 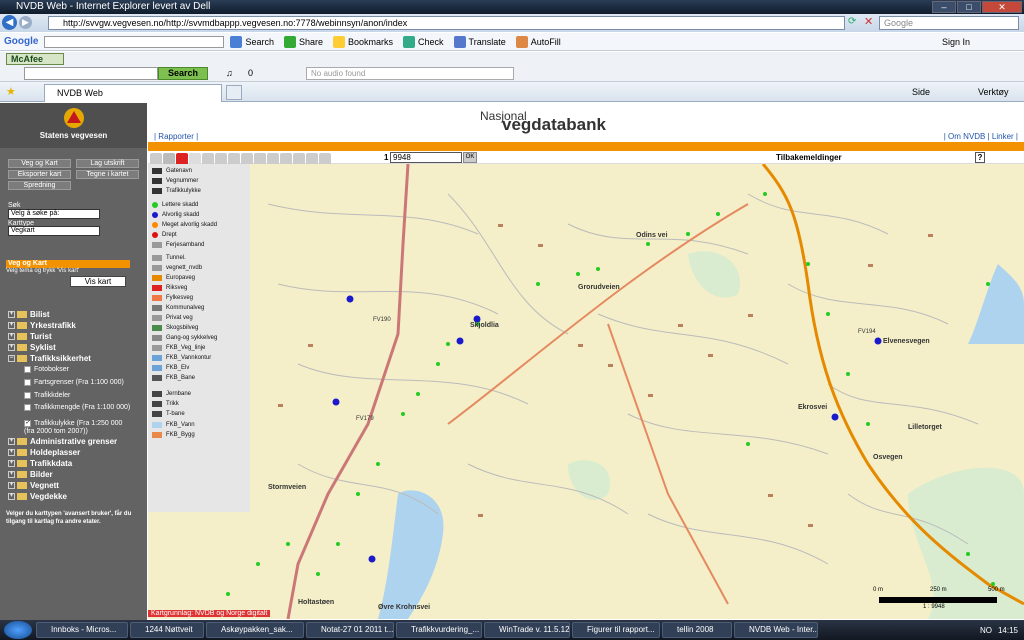 What do you see at coordinates (79, 383) in the screenshot?
I see `chk-fartsgrenser: Fartsgrenser (Fra 1:100 000)` at bounding box center [79, 383].